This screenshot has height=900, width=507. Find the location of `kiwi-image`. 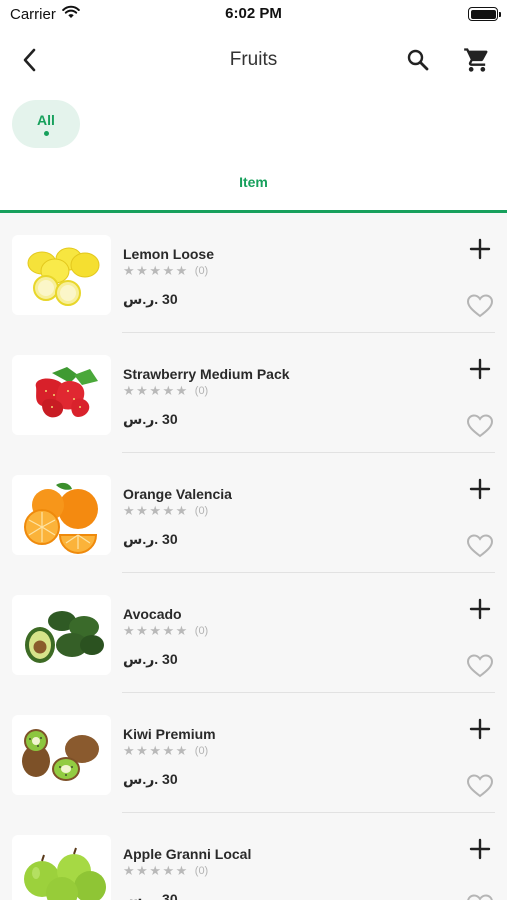

kiwi-image is located at coordinates (61, 755).